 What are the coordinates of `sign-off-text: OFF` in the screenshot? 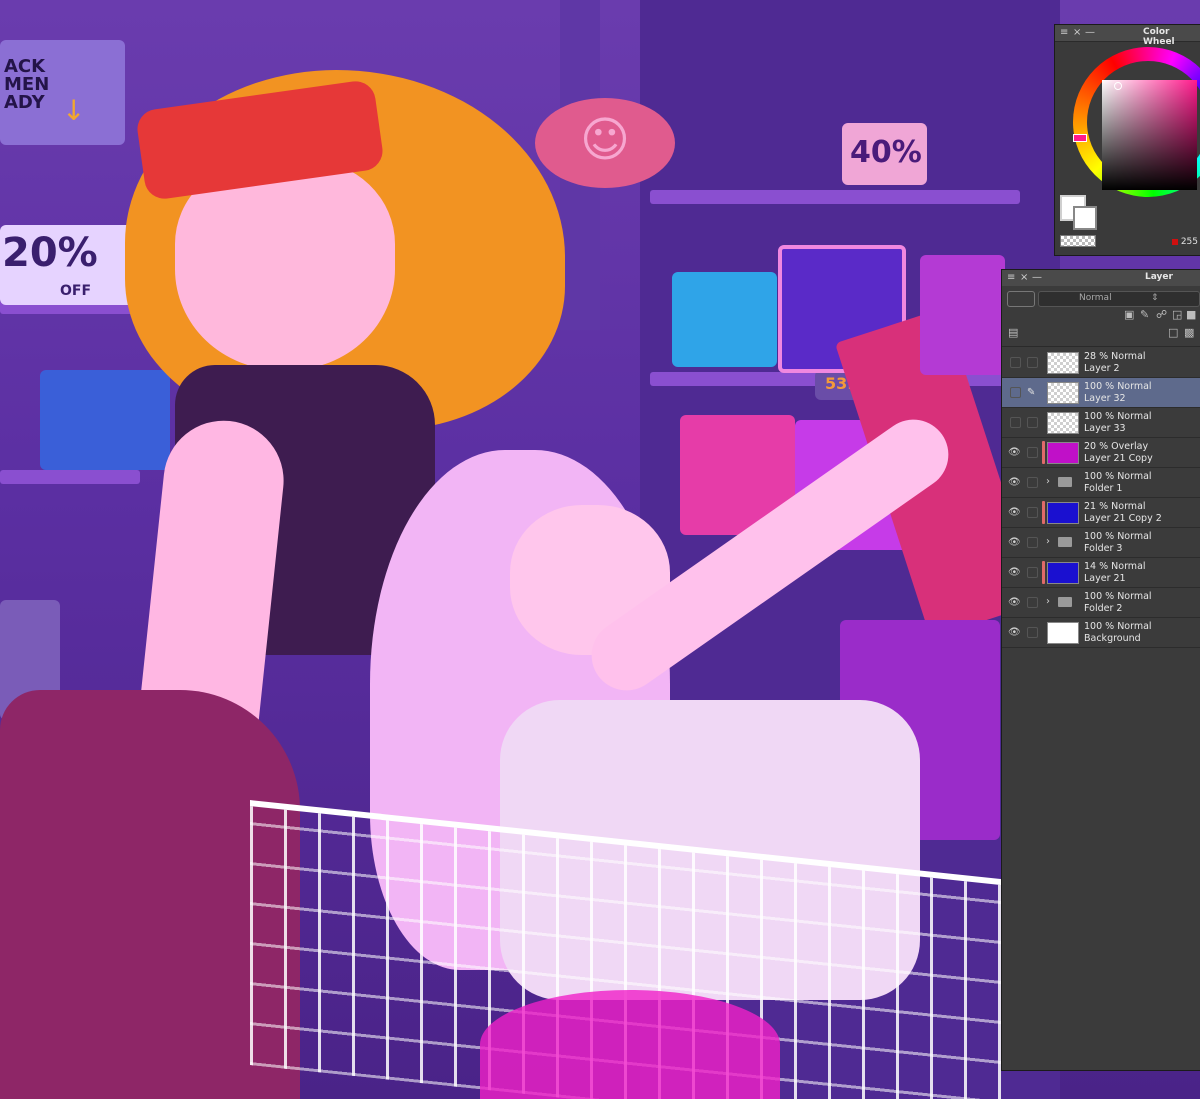 It's located at (76, 291).